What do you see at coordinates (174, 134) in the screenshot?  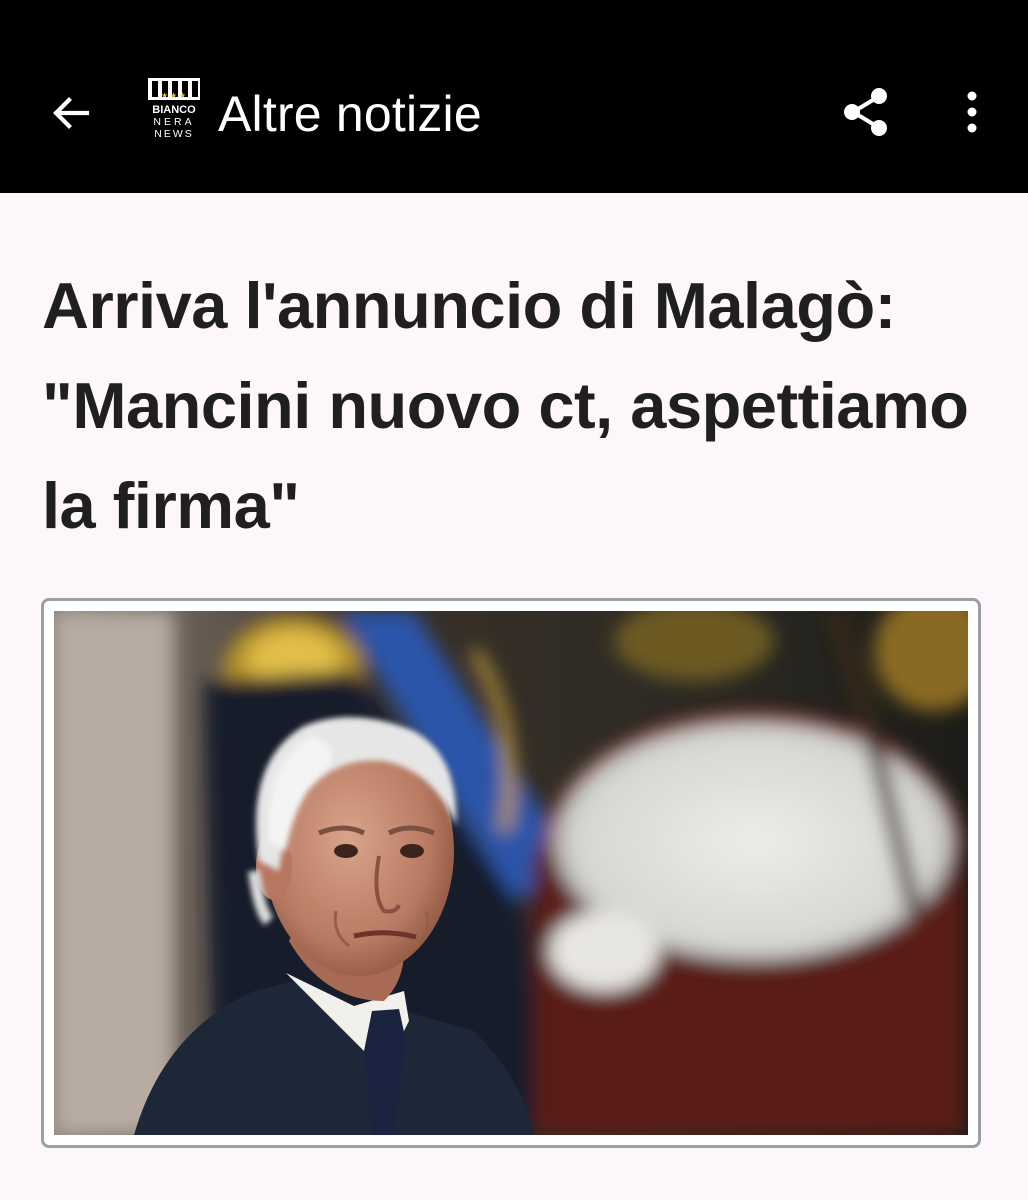 I see `svg-text: NEWS` at bounding box center [174, 134].